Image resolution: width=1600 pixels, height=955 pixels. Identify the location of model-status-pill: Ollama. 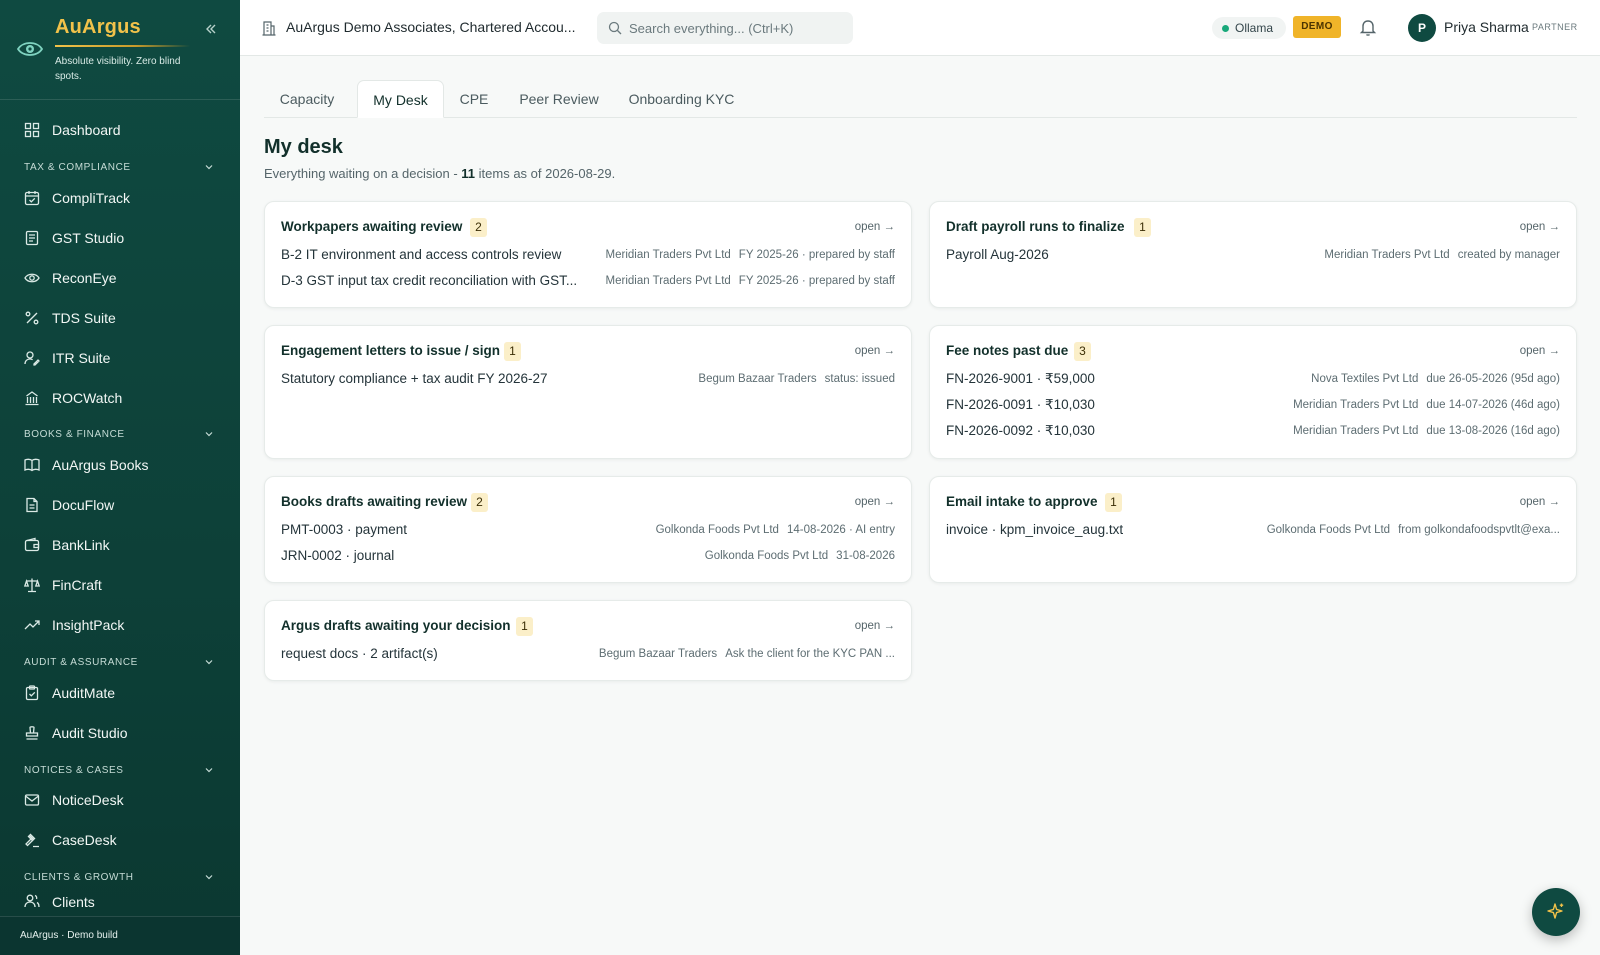
(1249, 28).